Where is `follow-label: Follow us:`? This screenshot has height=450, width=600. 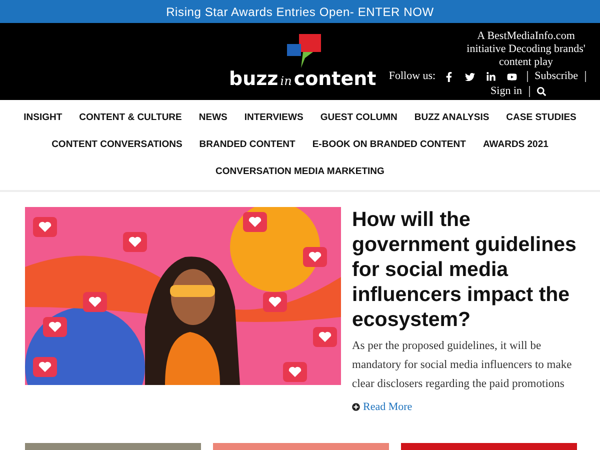 follow-label: Follow us: is located at coordinates (412, 76).